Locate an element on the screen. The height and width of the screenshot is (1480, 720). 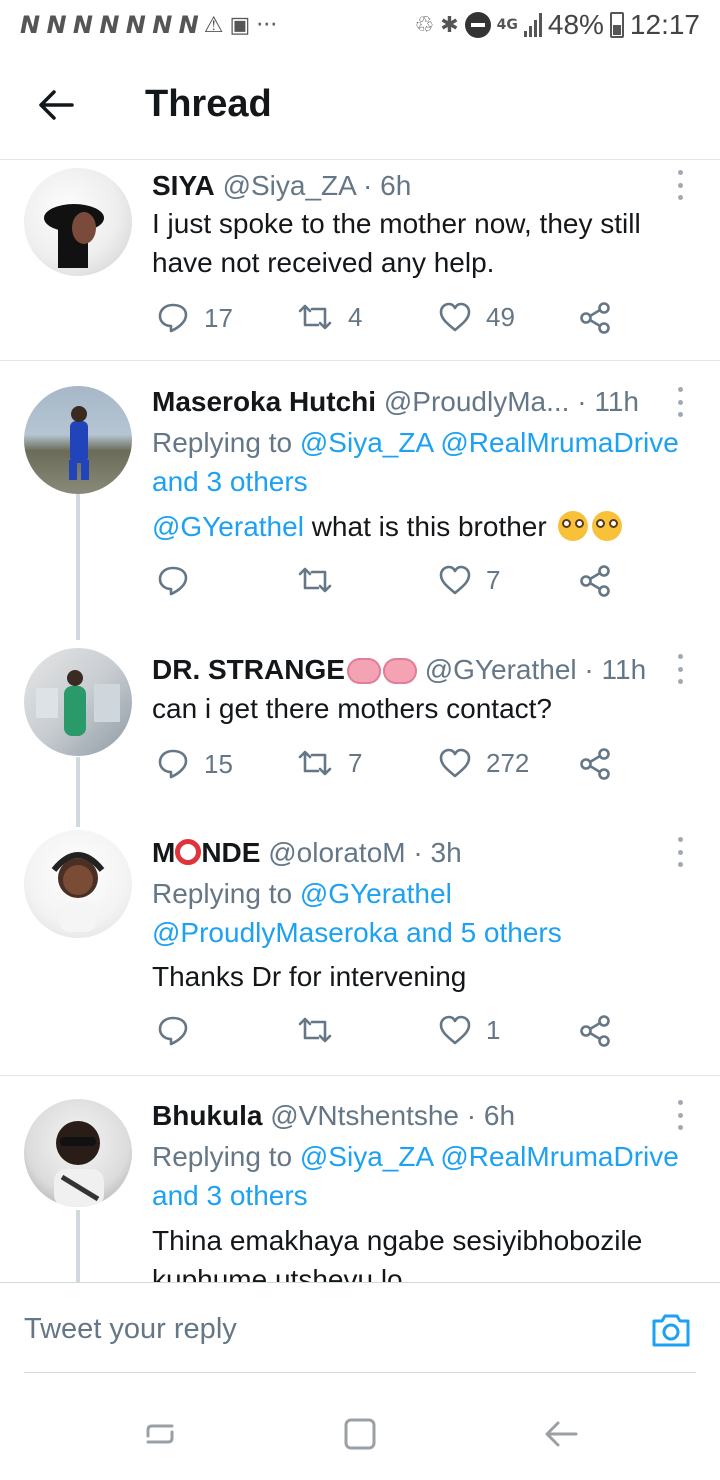
system-icons: ♲ ✱ 4G 48% 12:17 is located at coordinates (557, 25).